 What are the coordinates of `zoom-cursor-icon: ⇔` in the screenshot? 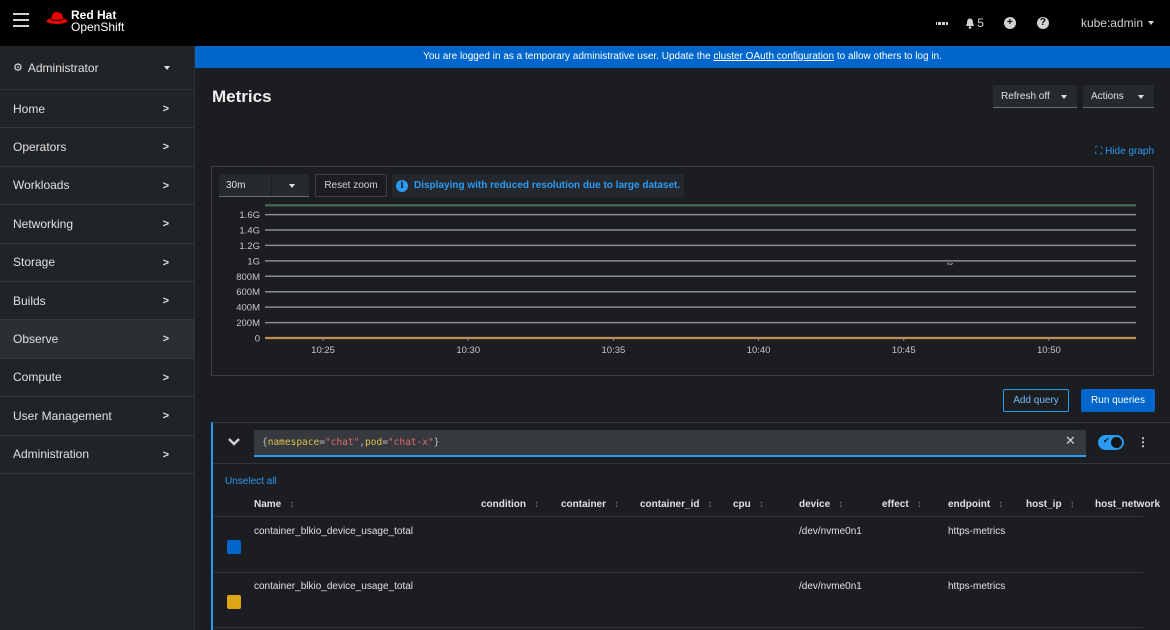 It's located at (950, 263).